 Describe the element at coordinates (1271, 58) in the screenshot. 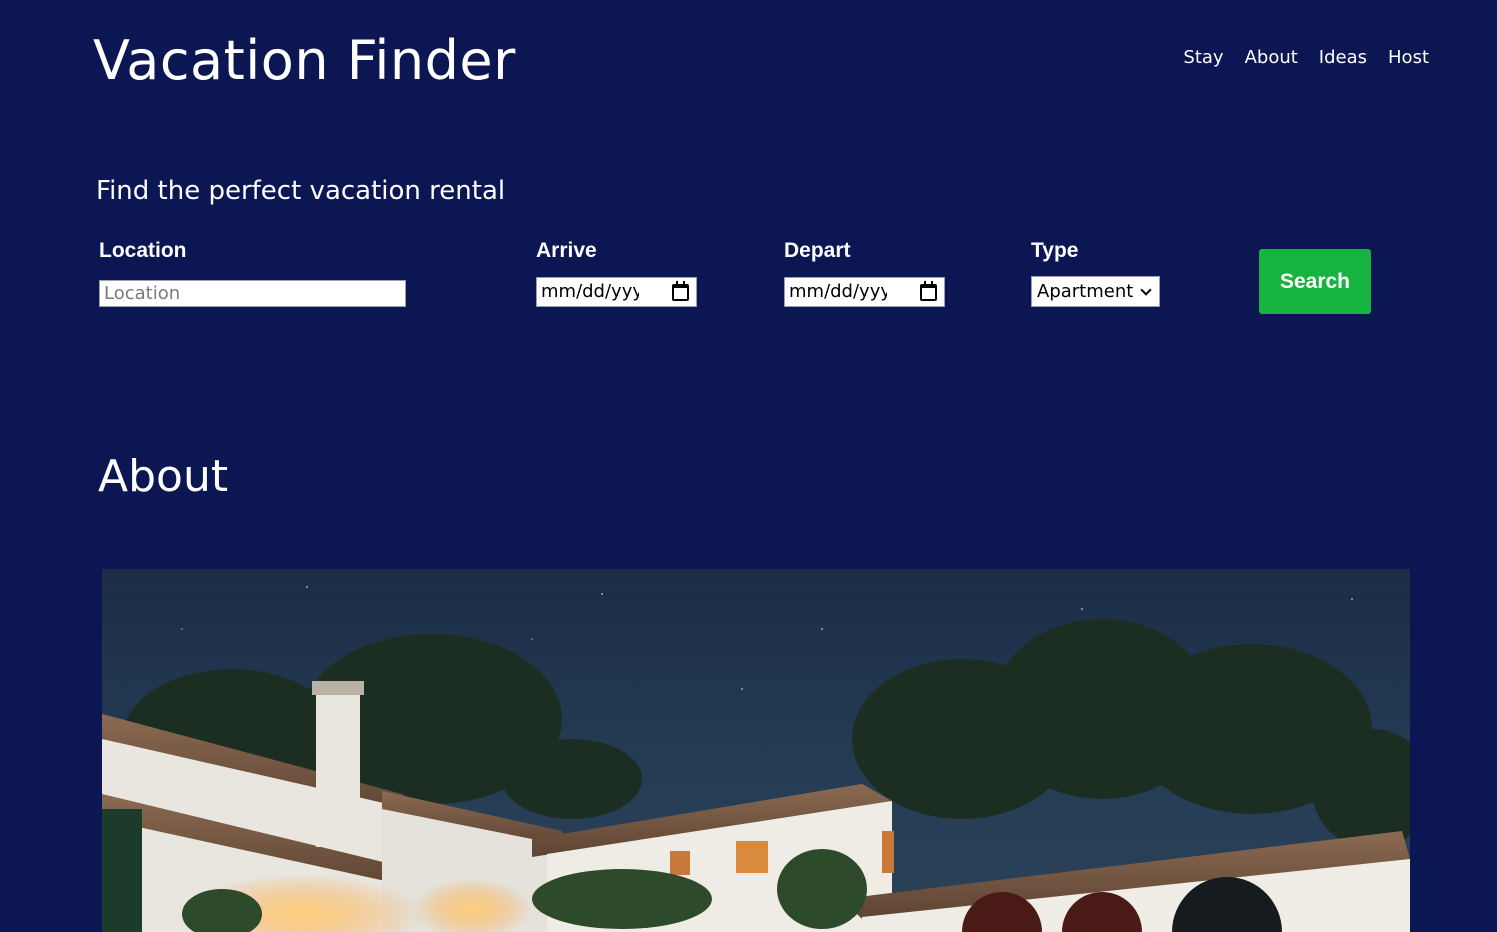

I see `nav-link-about: About` at that location.